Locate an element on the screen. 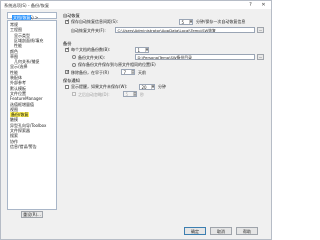 The height and width of the screenshot is (240, 320). autorecover-interval-unit: 分钟/保存一次自动恢复信息 is located at coordinates (221, 22).